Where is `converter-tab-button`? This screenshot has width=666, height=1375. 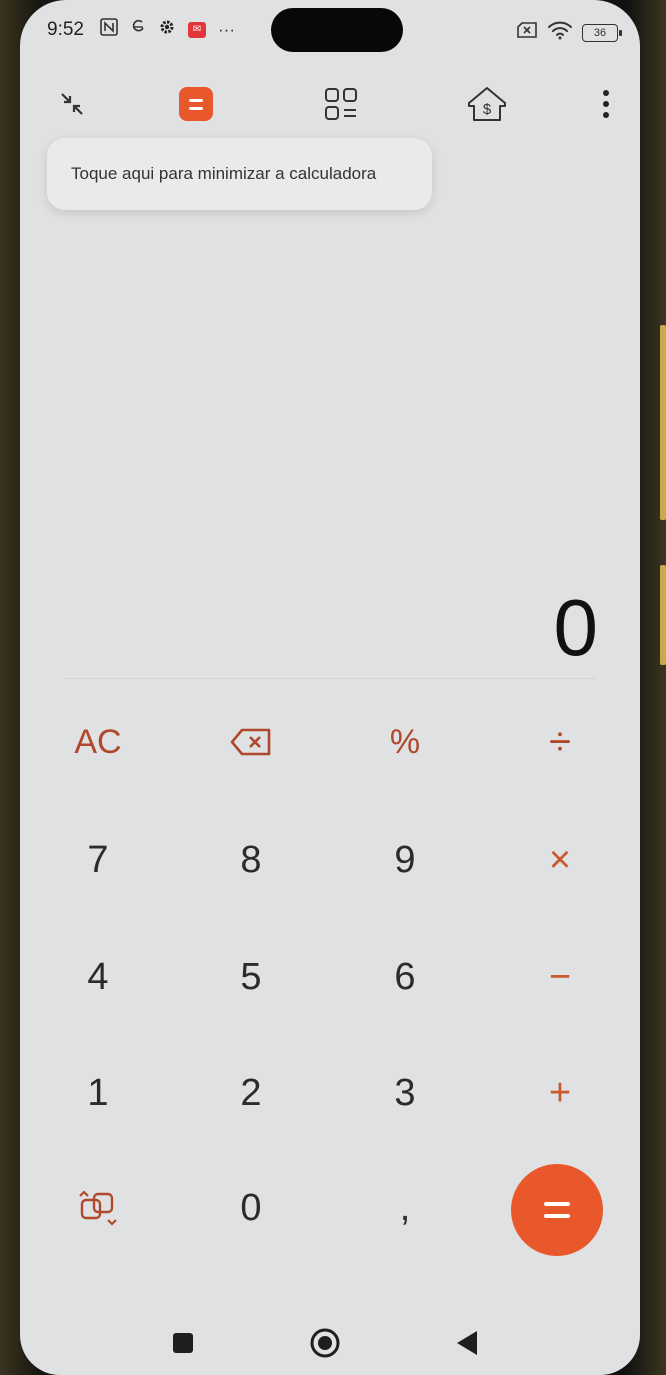
converter-tab-button is located at coordinates (341, 104).